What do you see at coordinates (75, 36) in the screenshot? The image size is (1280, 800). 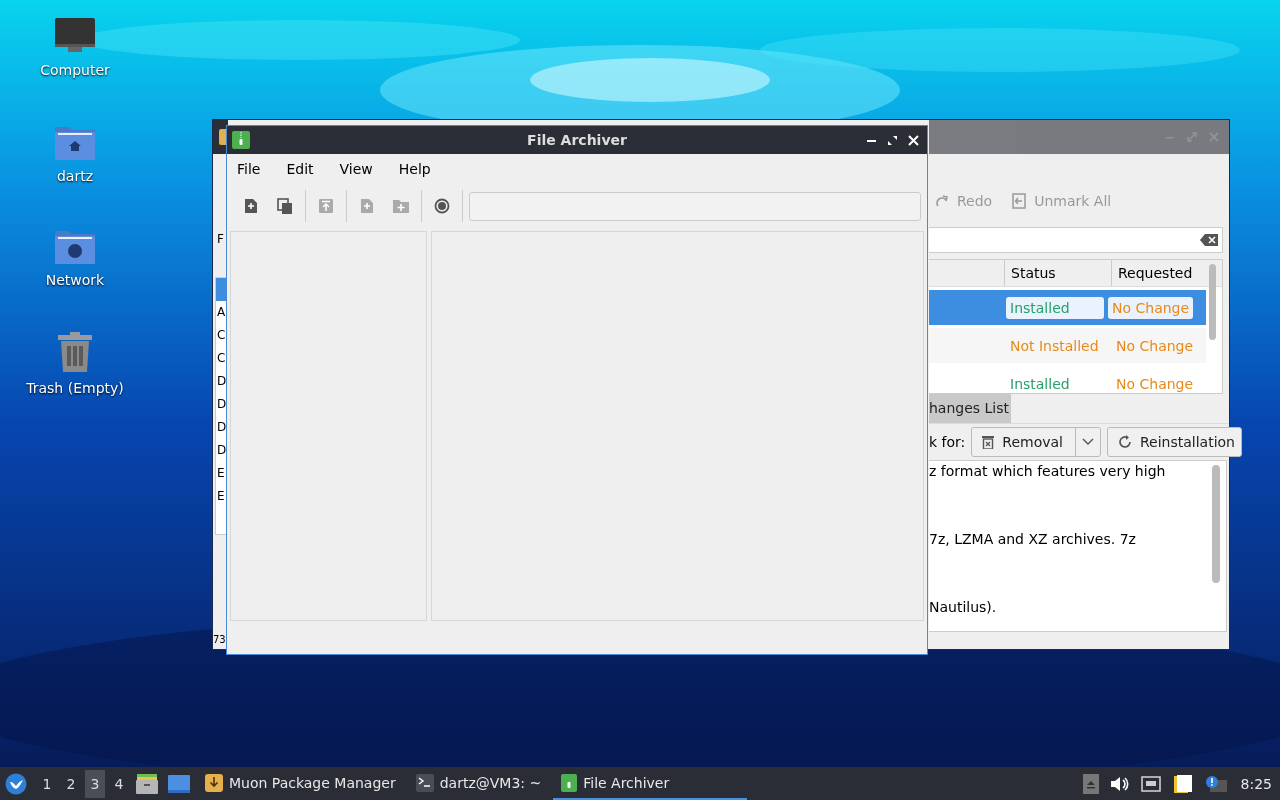 I see `monitor-icon` at bounding box center [75, 36].